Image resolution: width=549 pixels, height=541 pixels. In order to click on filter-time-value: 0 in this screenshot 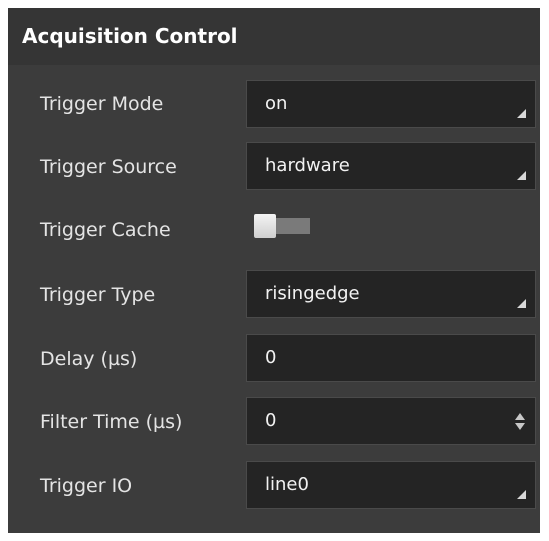, I will do `click(271, 420)`.